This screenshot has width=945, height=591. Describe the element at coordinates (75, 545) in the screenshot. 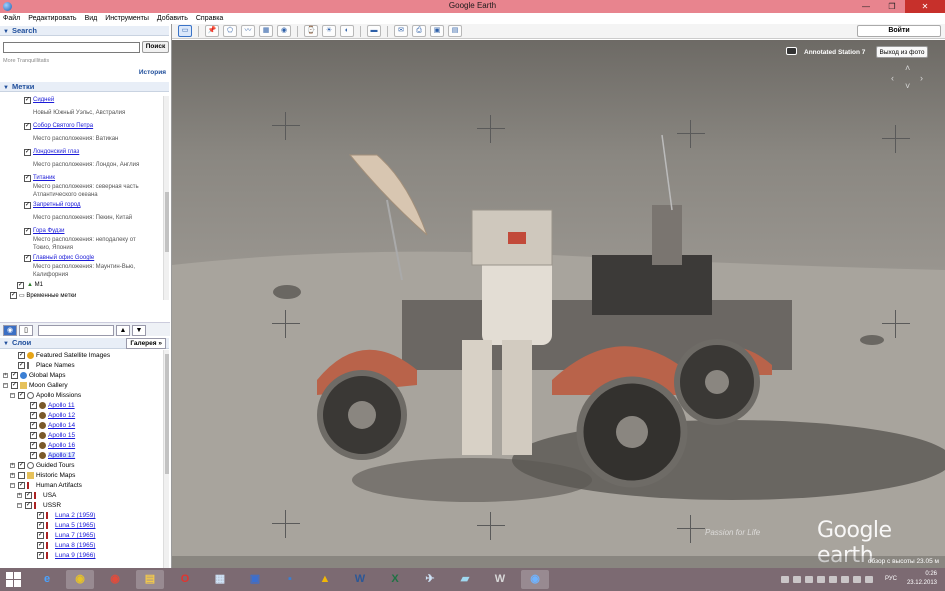

I see `layer-name: Luna 8 (1965)` at that location.